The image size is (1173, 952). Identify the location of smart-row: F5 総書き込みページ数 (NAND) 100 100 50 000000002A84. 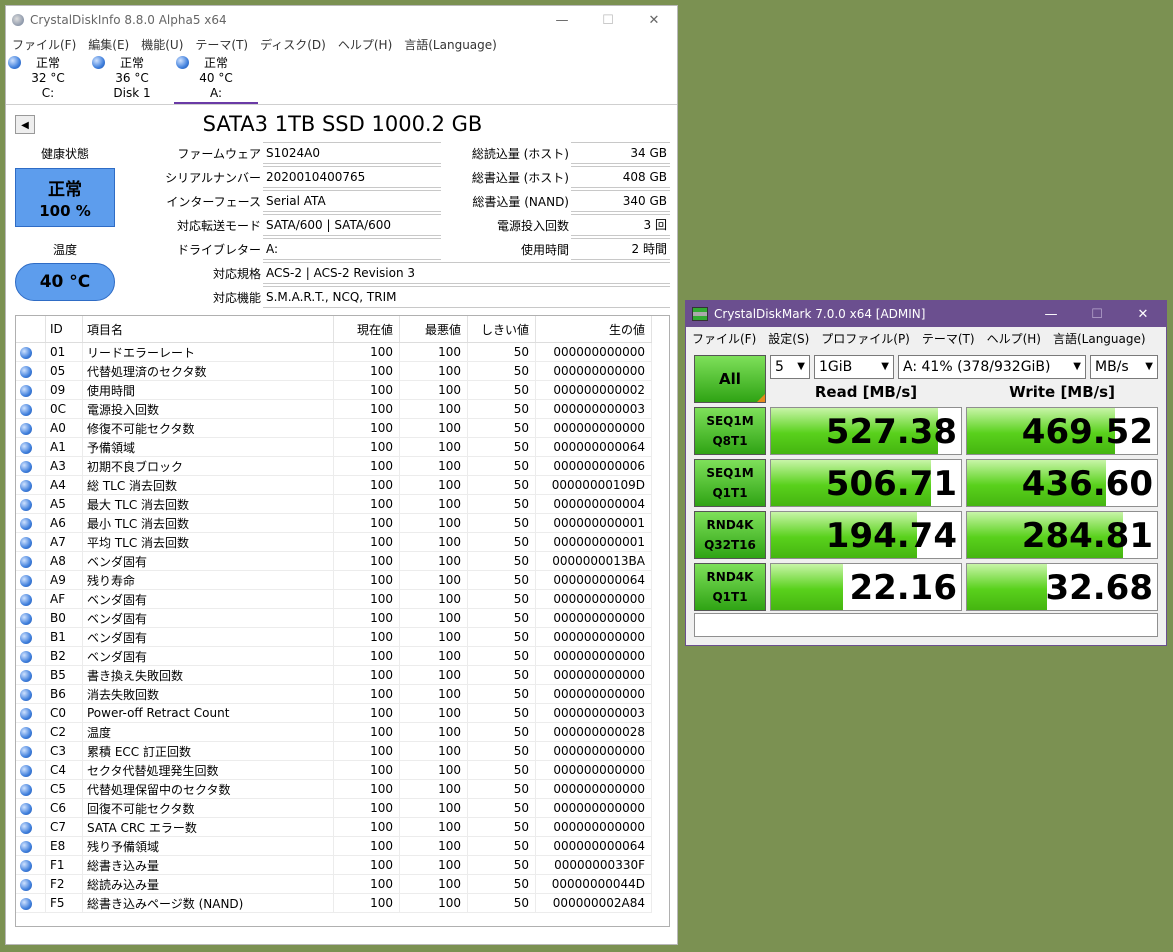
(334, 903).